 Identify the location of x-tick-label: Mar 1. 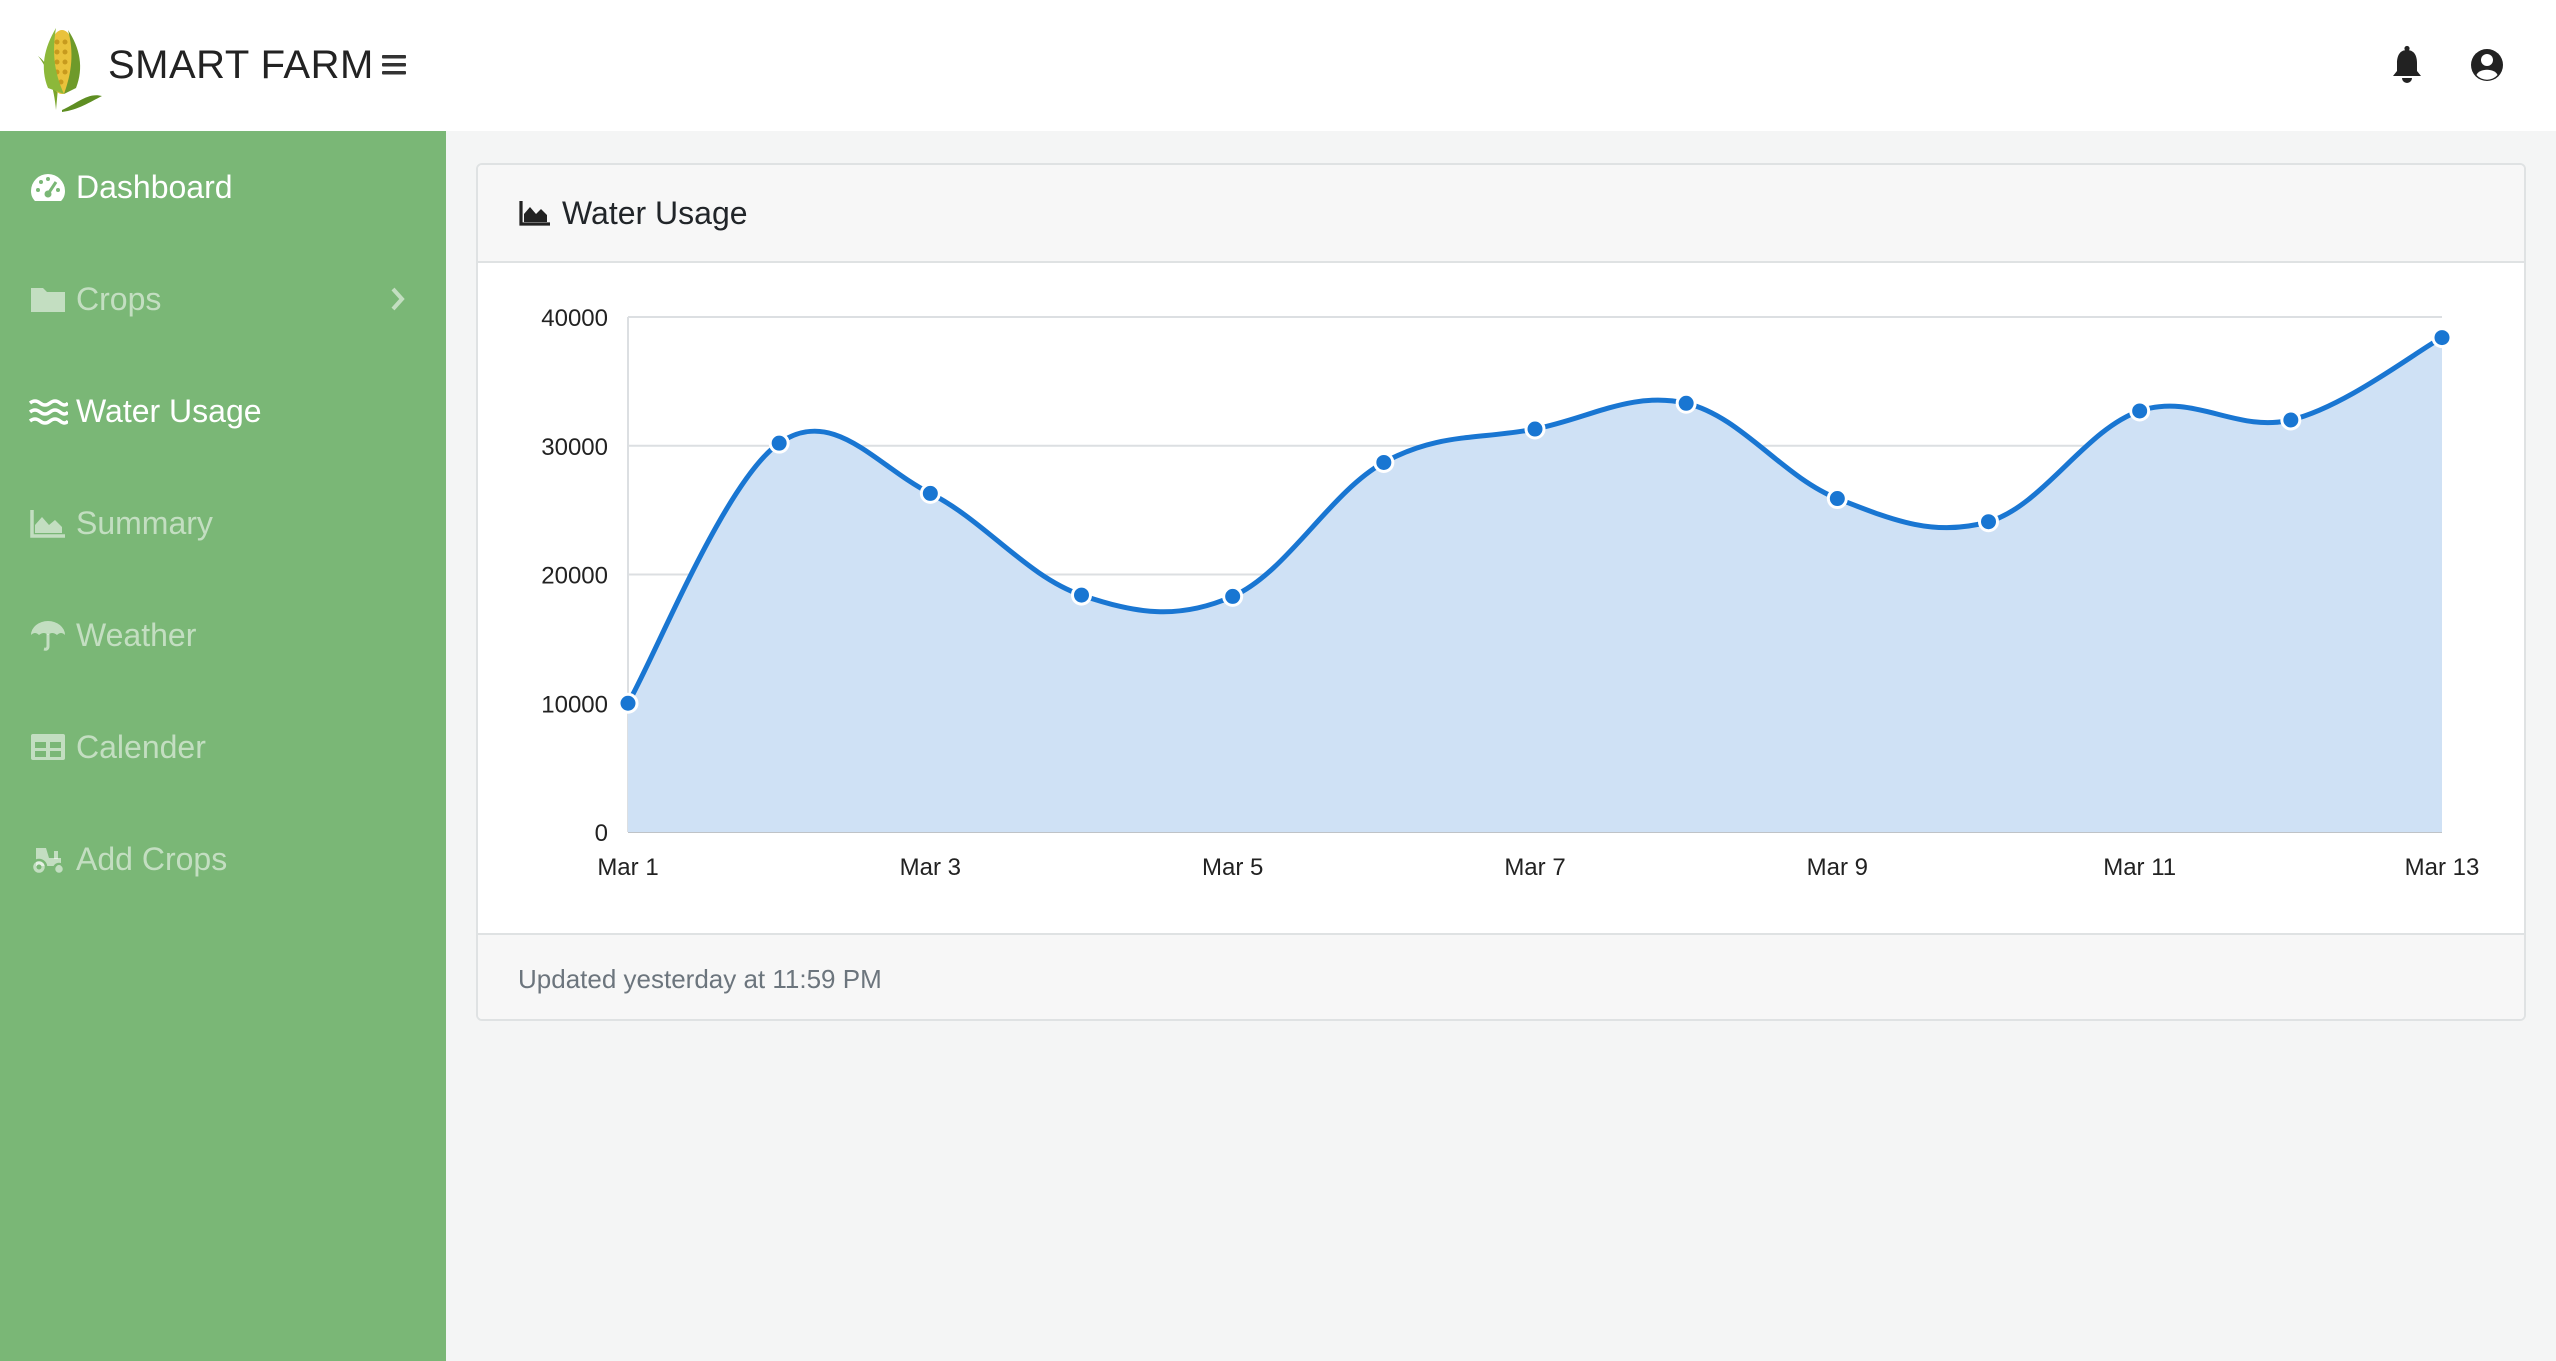
(627, 867).